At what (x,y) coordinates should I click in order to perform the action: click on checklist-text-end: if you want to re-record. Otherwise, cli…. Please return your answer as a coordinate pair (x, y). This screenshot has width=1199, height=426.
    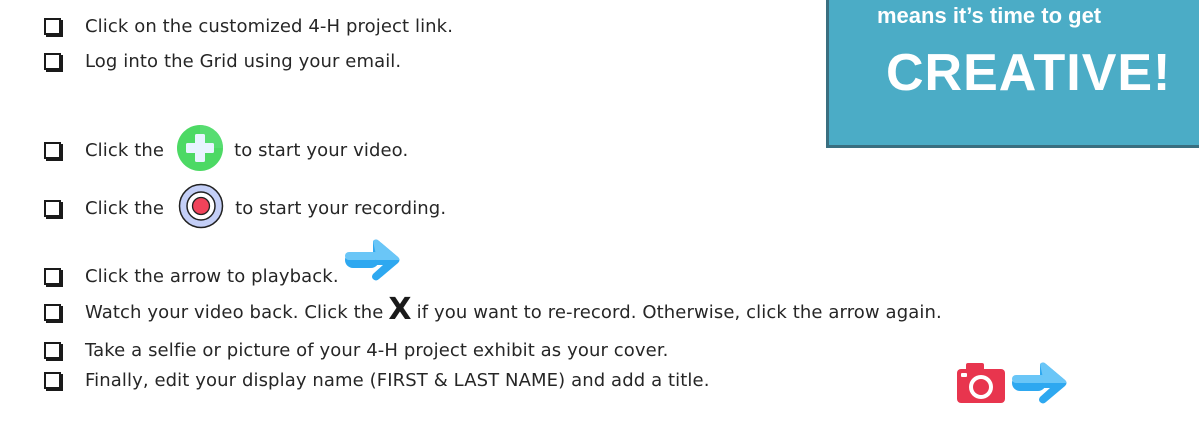
    Looking at the image, I should click on (679, 312).